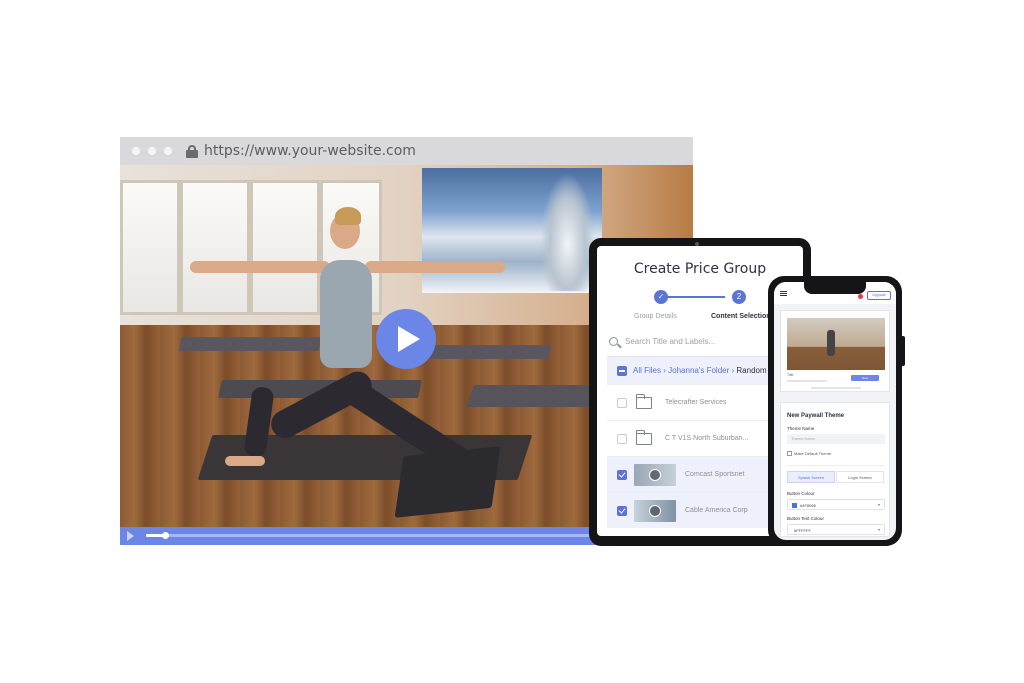 The width and height of the screenshot is (1024, 683). What do you see at coordinates (696, 402) in the screenshot?
I see `row-label: Telecrafter Services` at bounding box center [696, 402].